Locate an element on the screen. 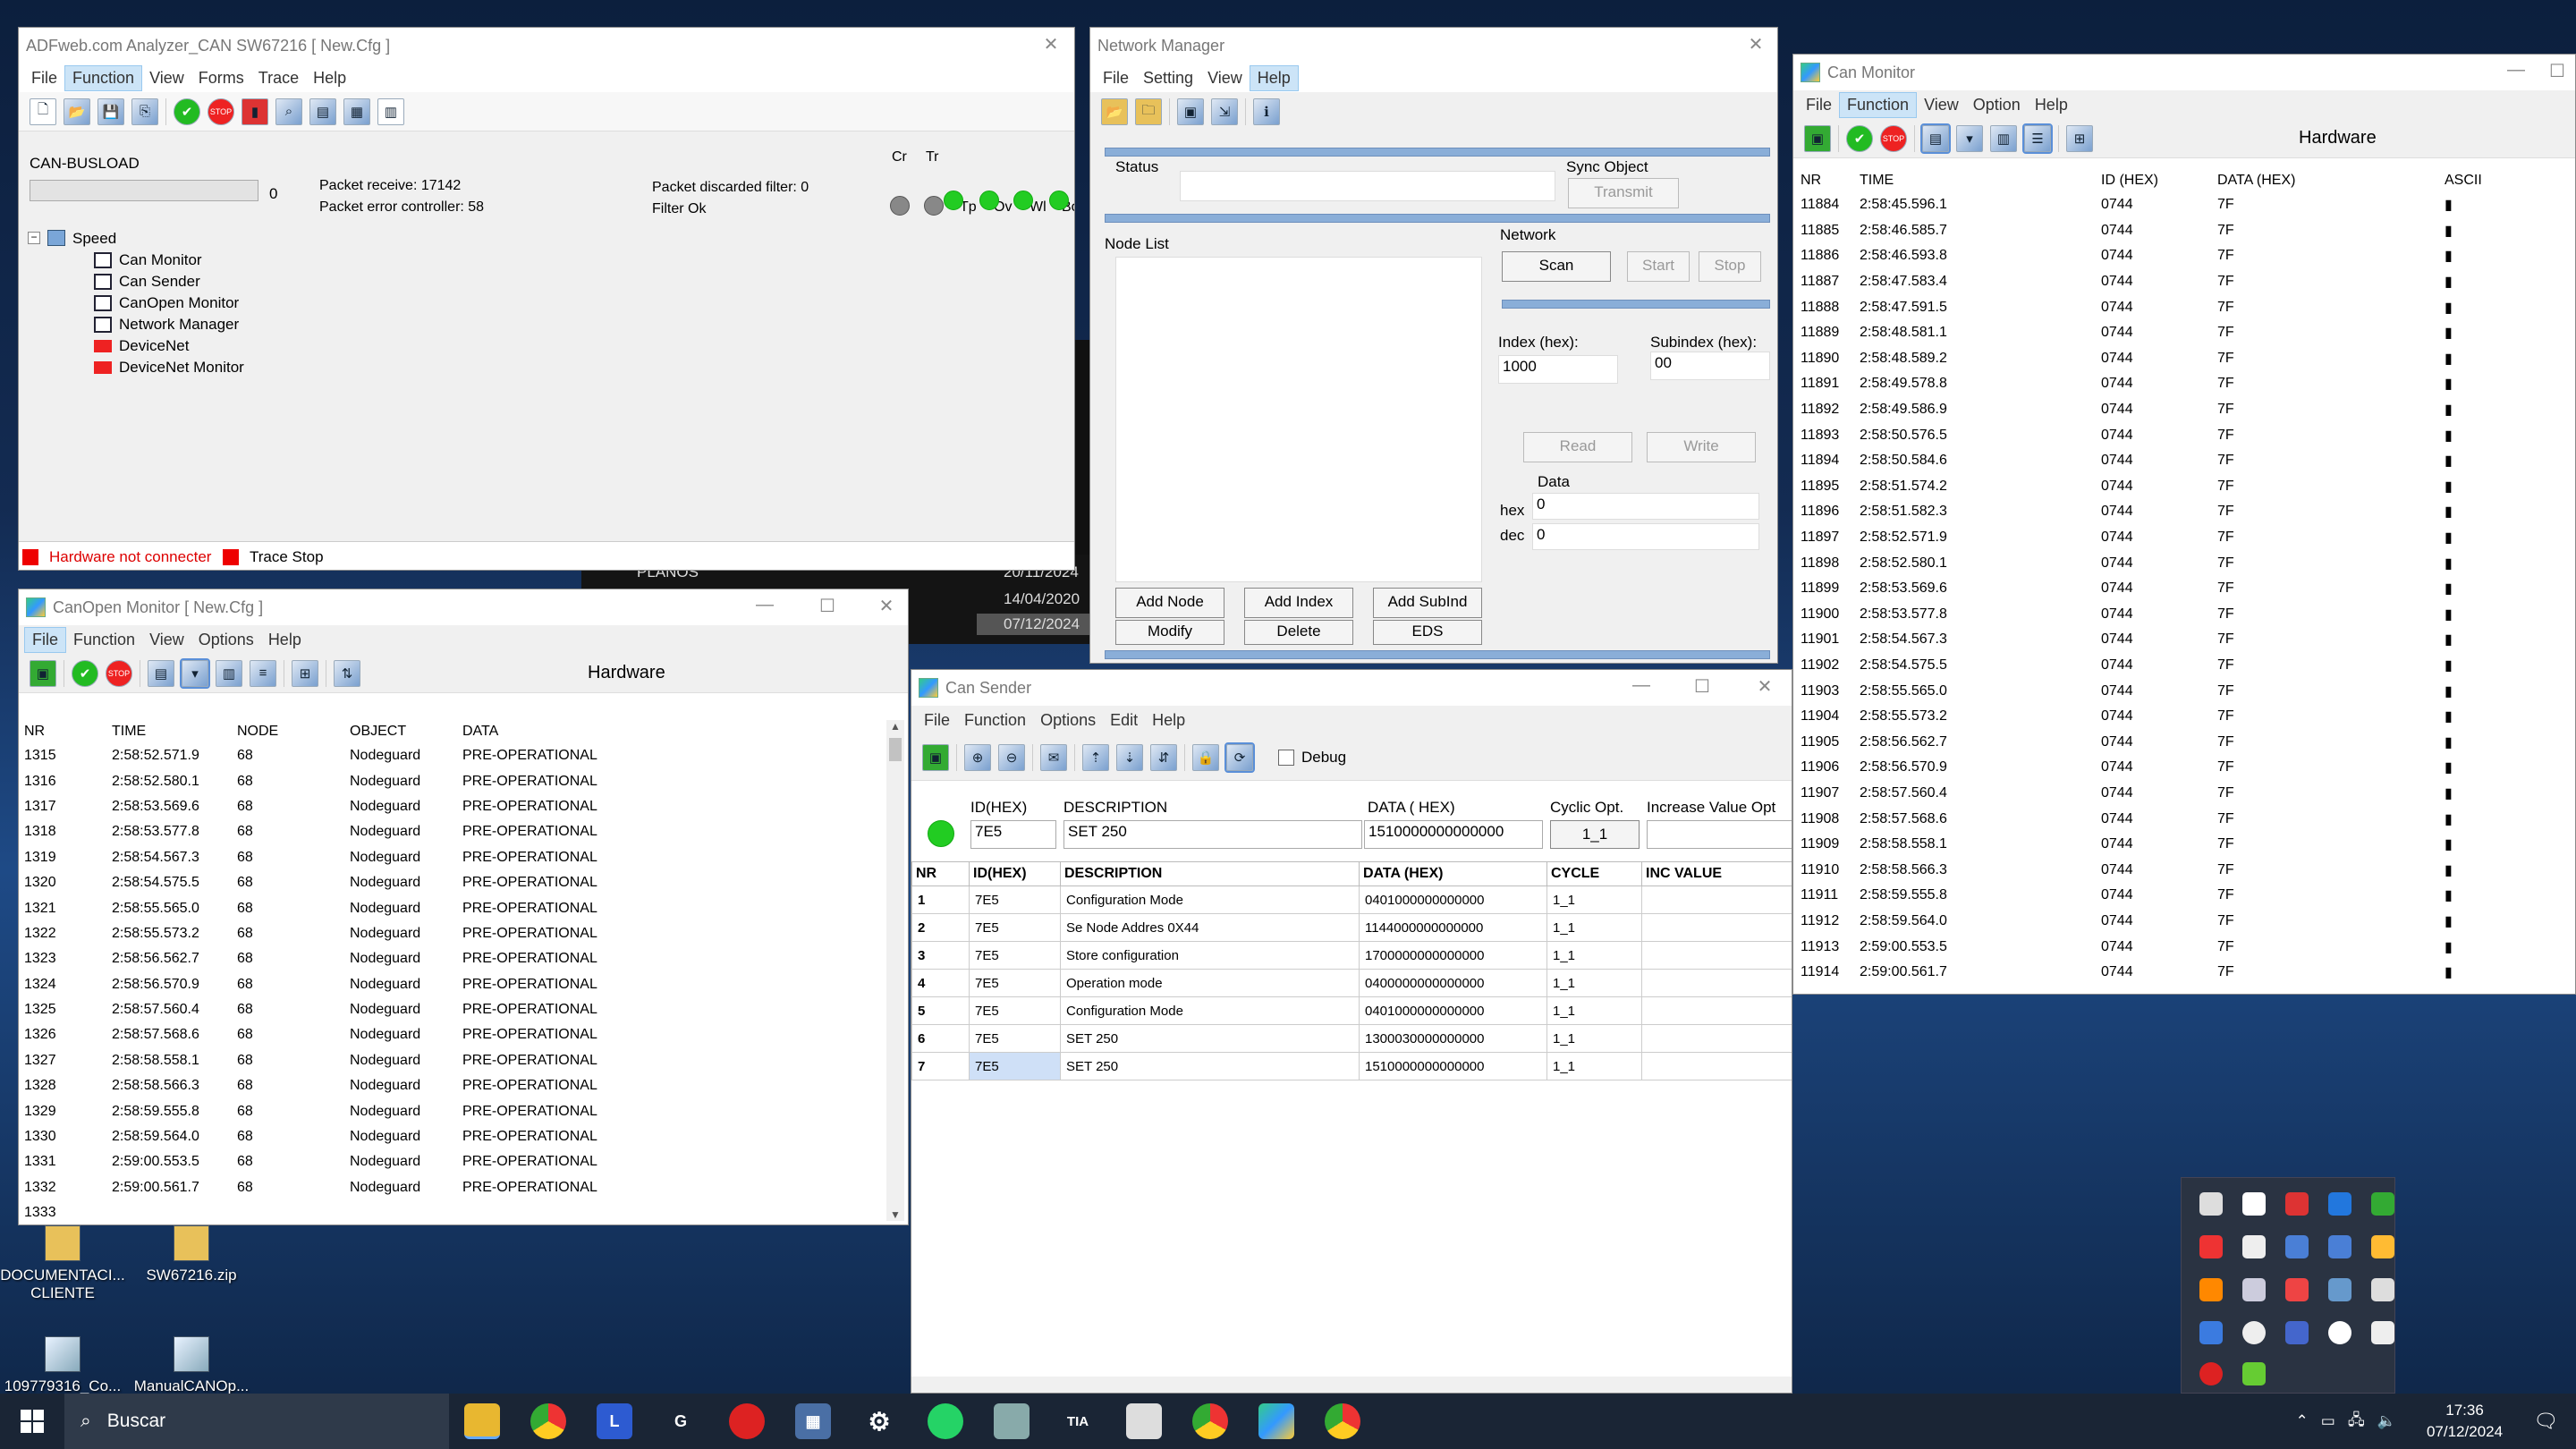  chrome-profile-icon is located at coordinates (1210, 1421).